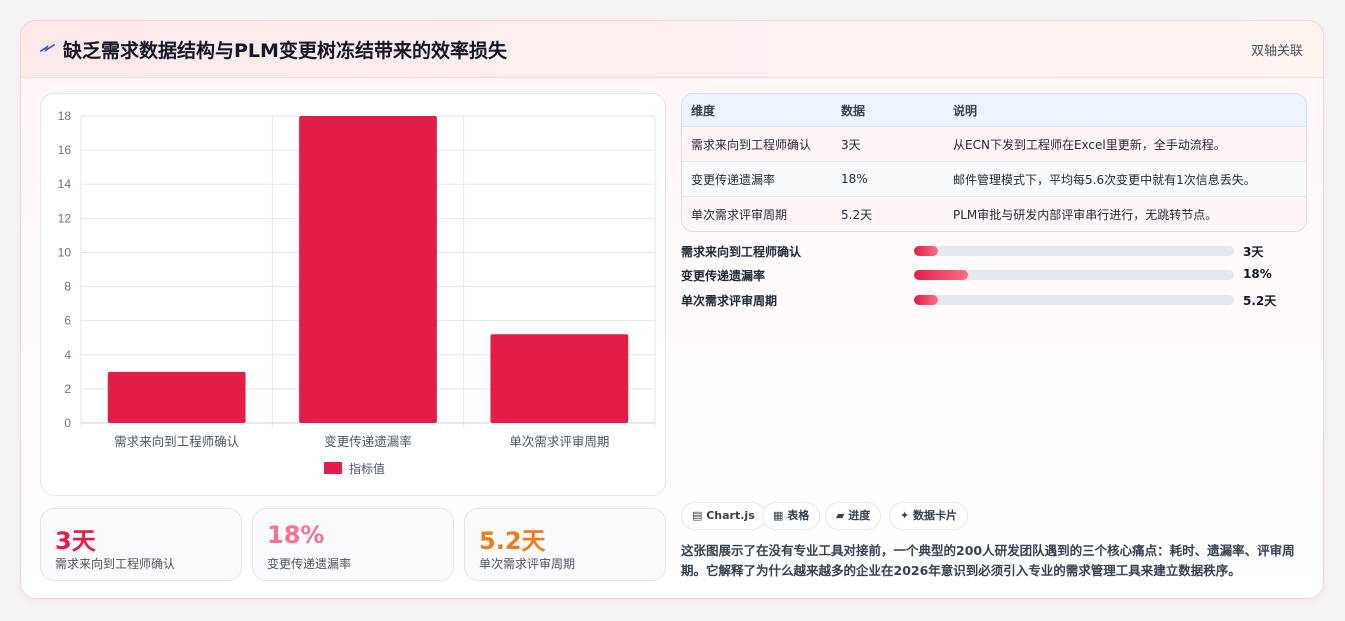 The height and width of the screenshot is (621, 1345). What do you see at coordinates (888, 179) in the screenshot?
I see `table-cell: 18%` at bounding box center [888, 179].